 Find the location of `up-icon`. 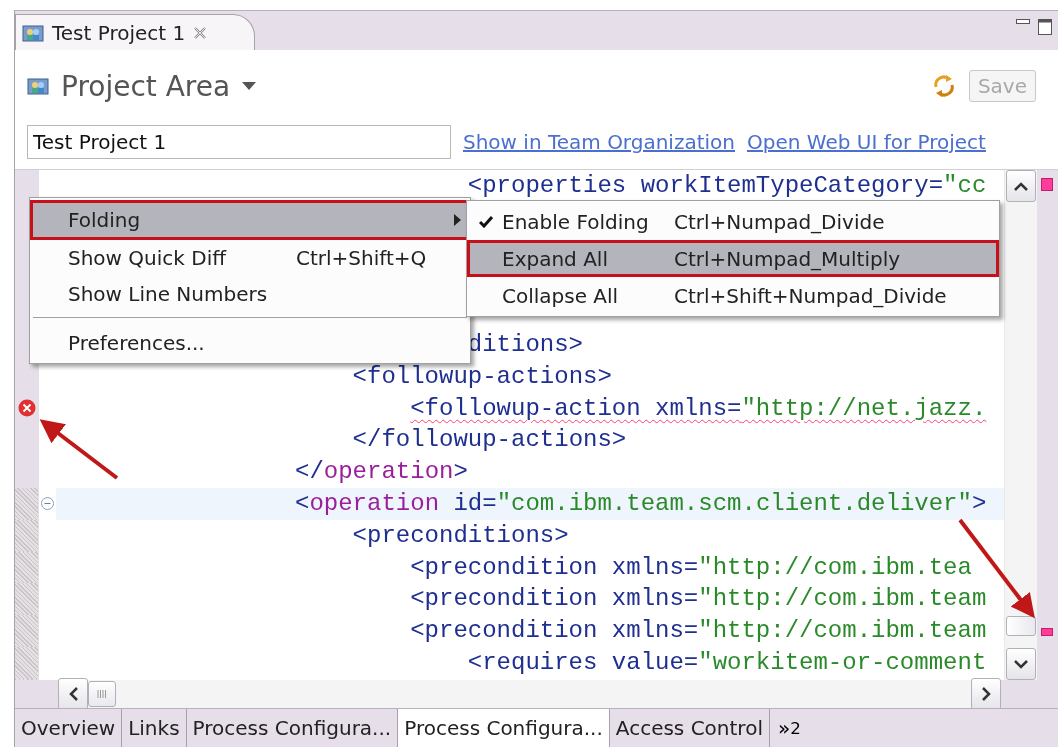

up-icon is located at coordinates (1021, 186).